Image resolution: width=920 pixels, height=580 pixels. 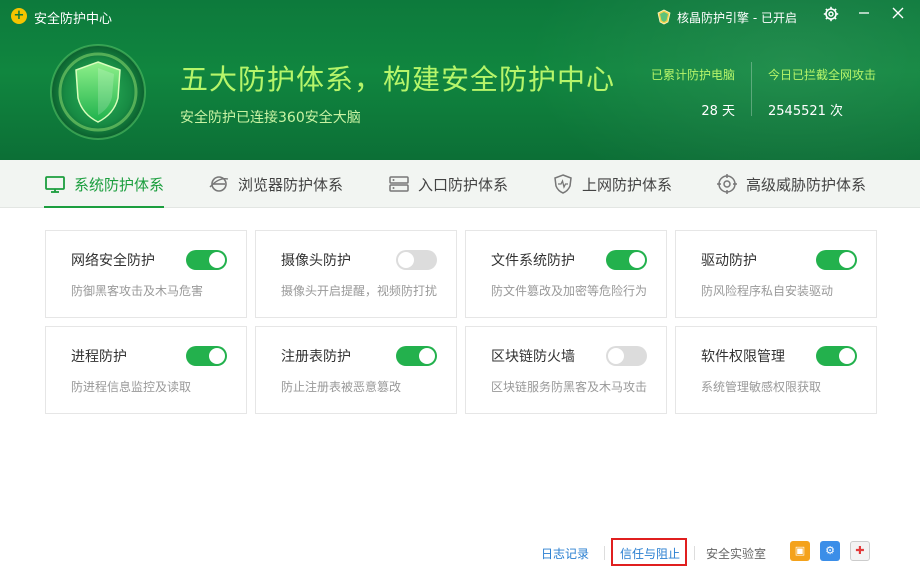 What do you see at coordinates (566, 370) in the screenshot?
I see `card-blockchain-firewall: 区块链防火墙 区块链服务防黑客及木马攻击` at bounding box center [566, 370].